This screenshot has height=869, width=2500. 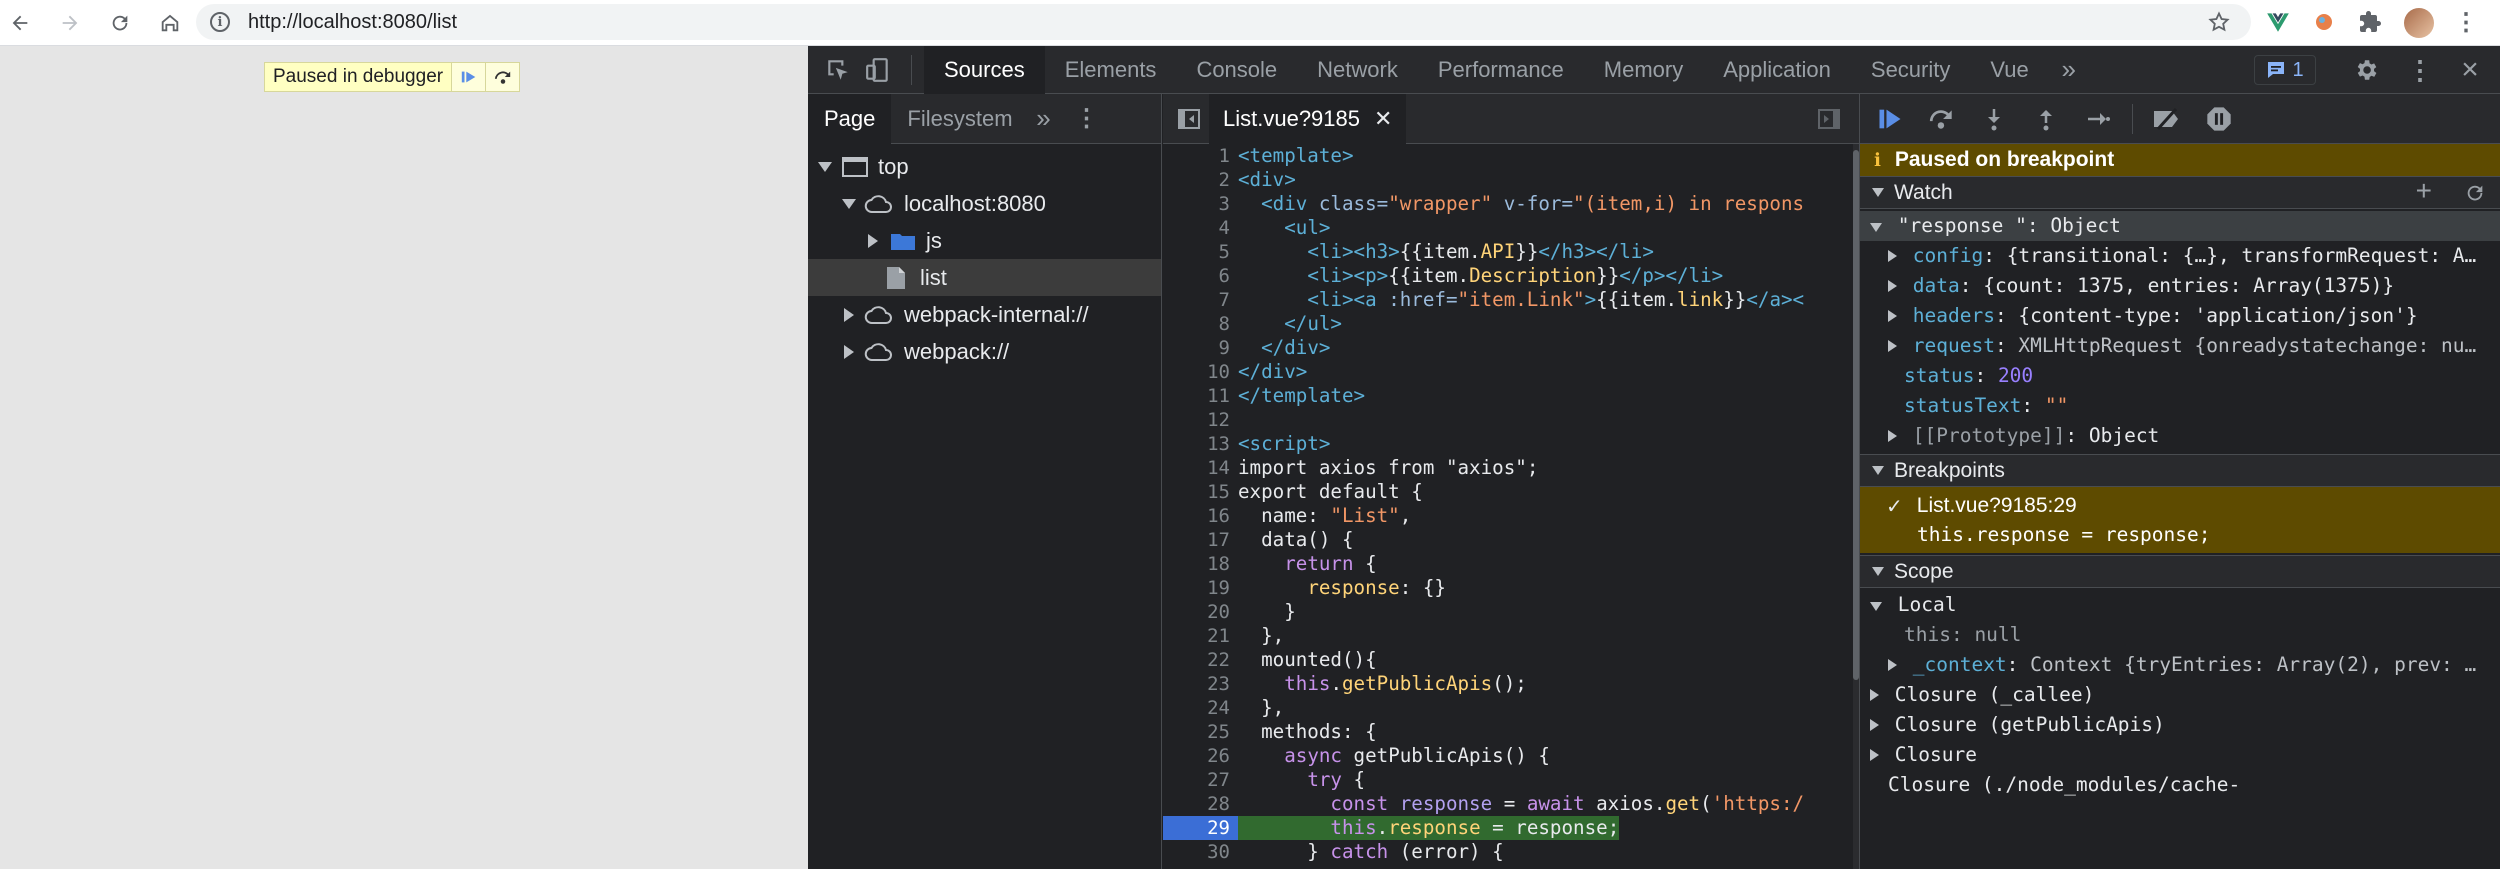 What do you see at coordinates (1508, 708) in the screenshot?
I see `code-line: 24 },` at bounding box center [1508, 708].